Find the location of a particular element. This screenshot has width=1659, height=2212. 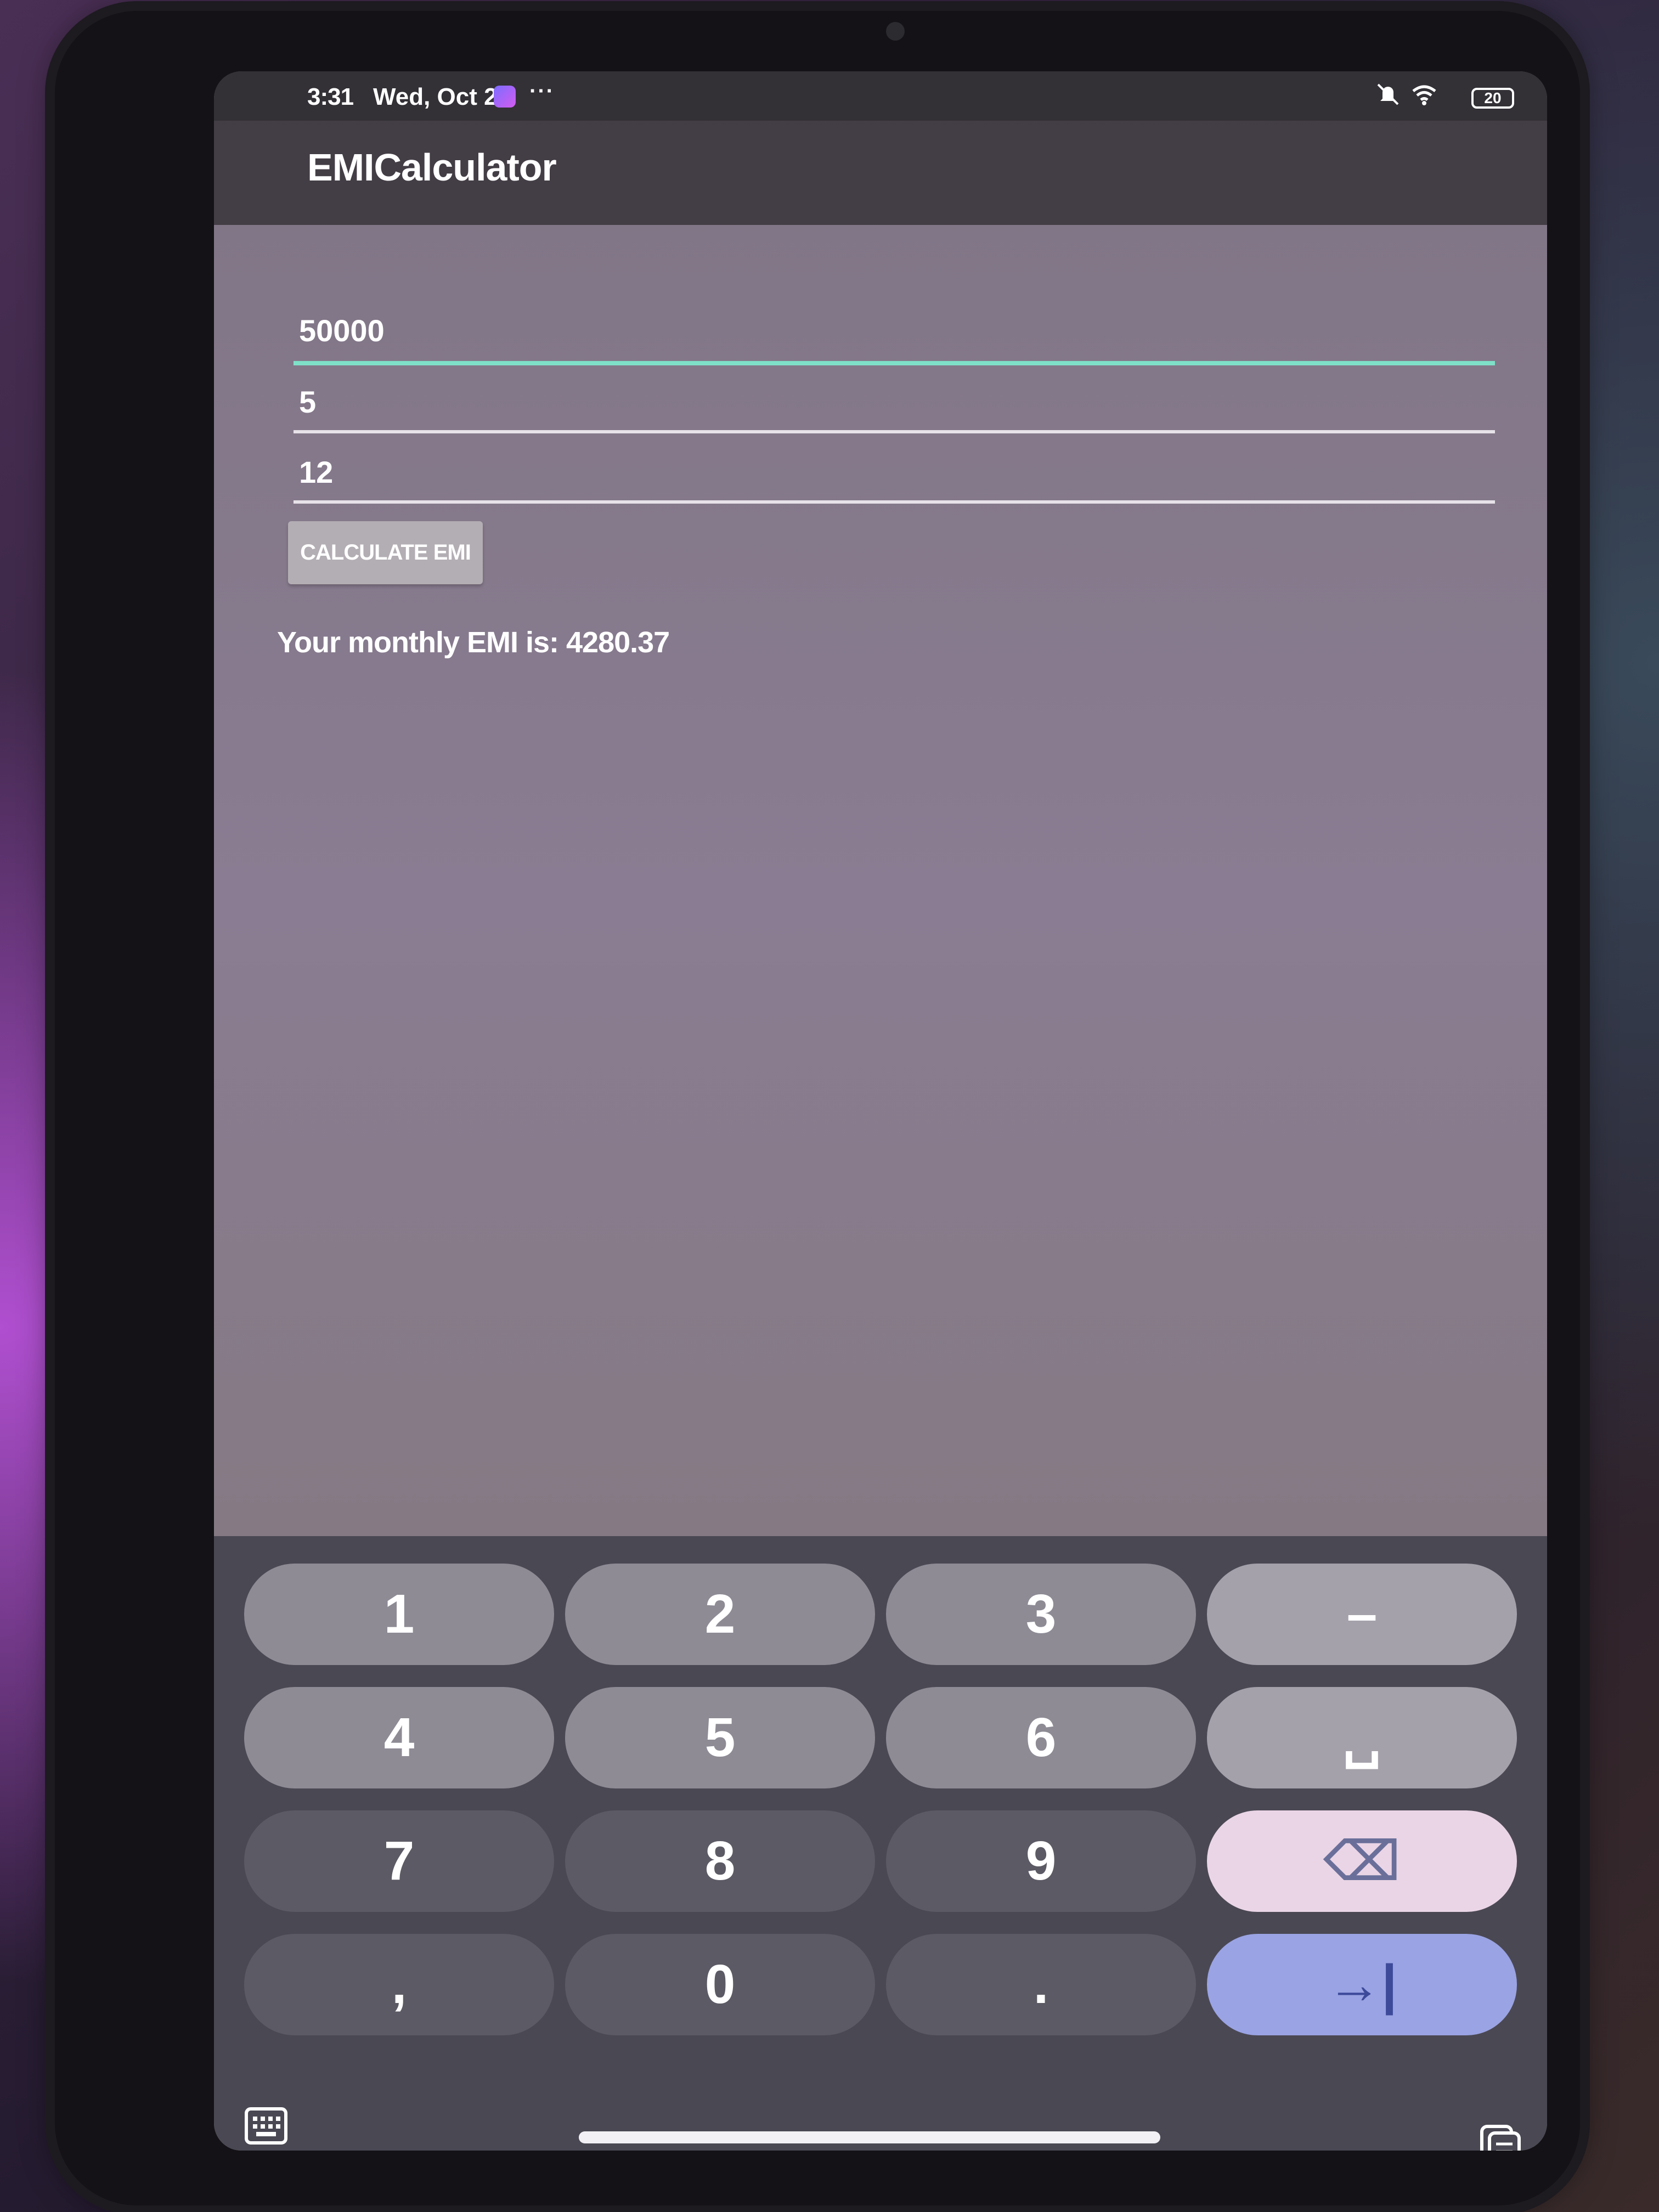

rate-underline is located at coordinates (895, 431).